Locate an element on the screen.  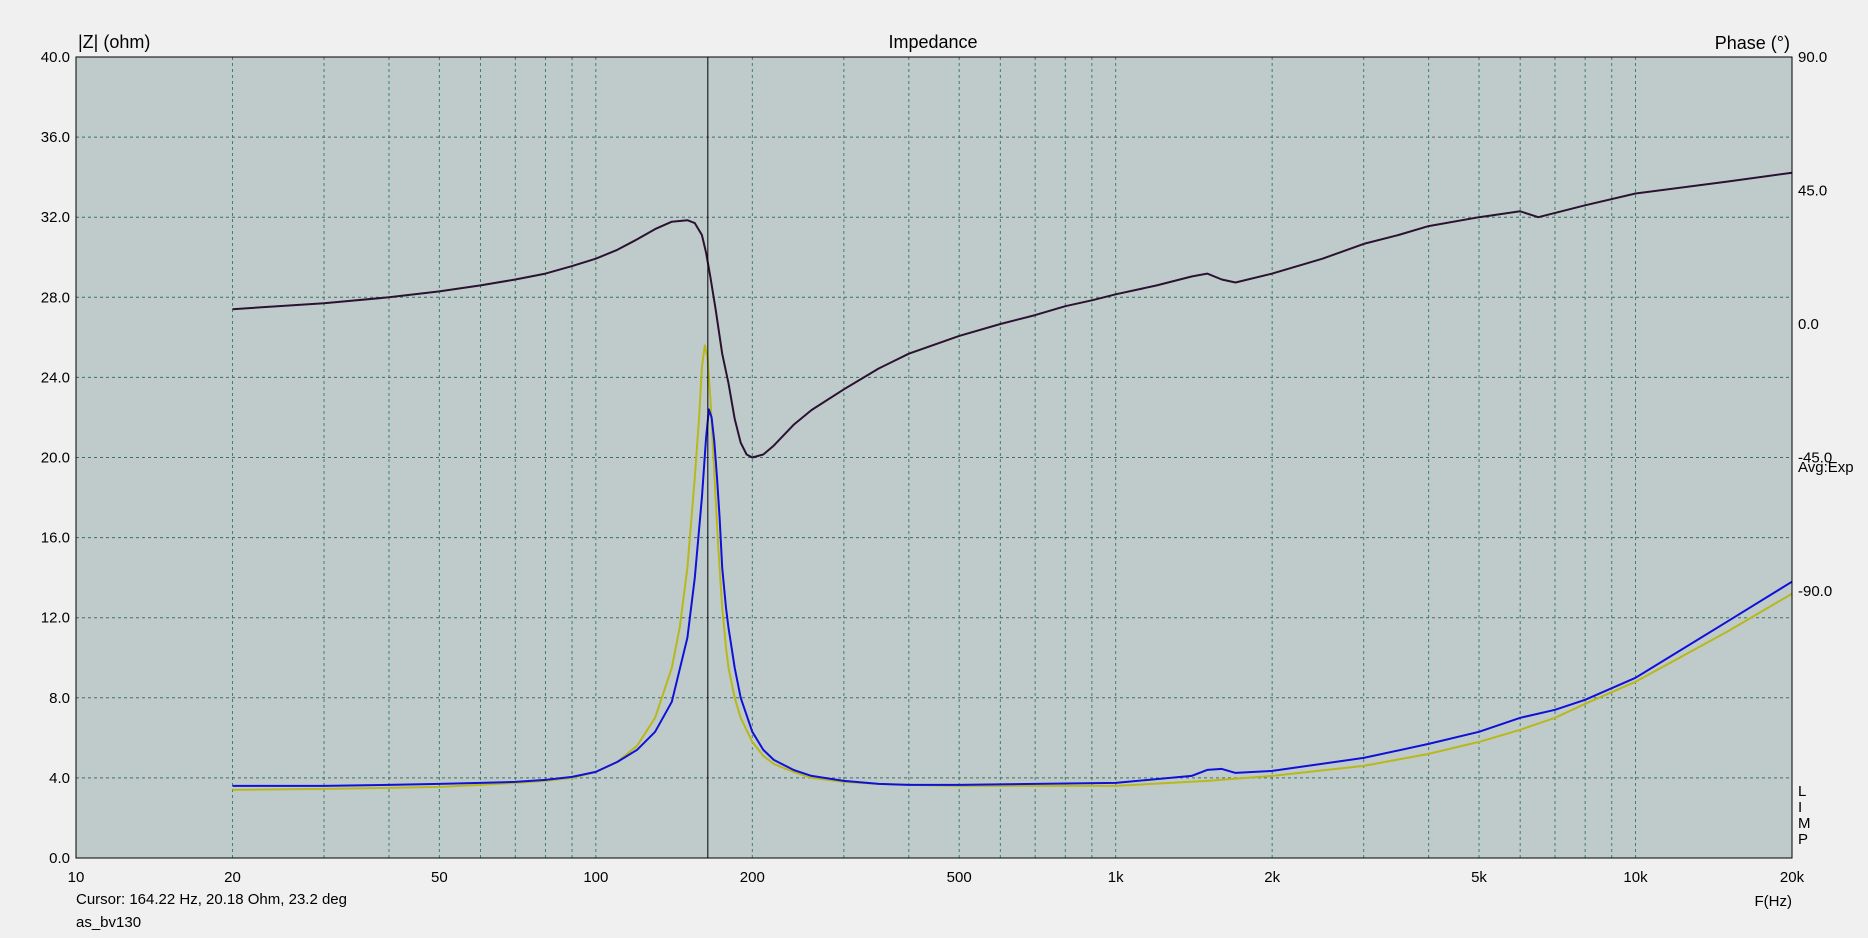
y-left-tick-label: 28.0 is located at coordinates (55, 297).